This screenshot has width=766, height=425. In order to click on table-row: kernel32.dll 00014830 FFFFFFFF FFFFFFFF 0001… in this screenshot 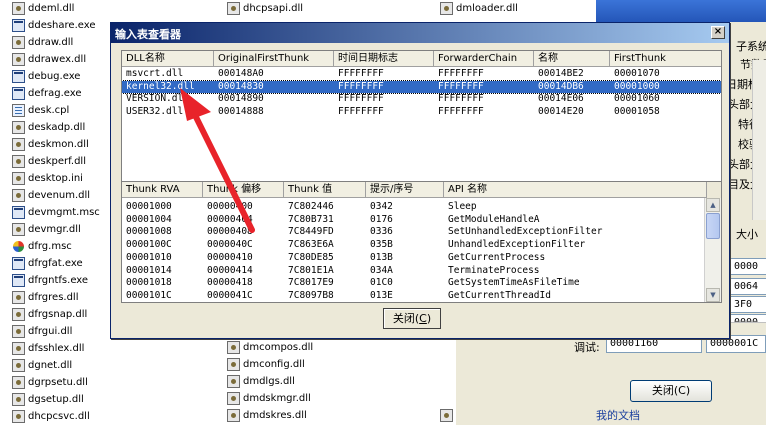, I will do `click(421, 86)`.